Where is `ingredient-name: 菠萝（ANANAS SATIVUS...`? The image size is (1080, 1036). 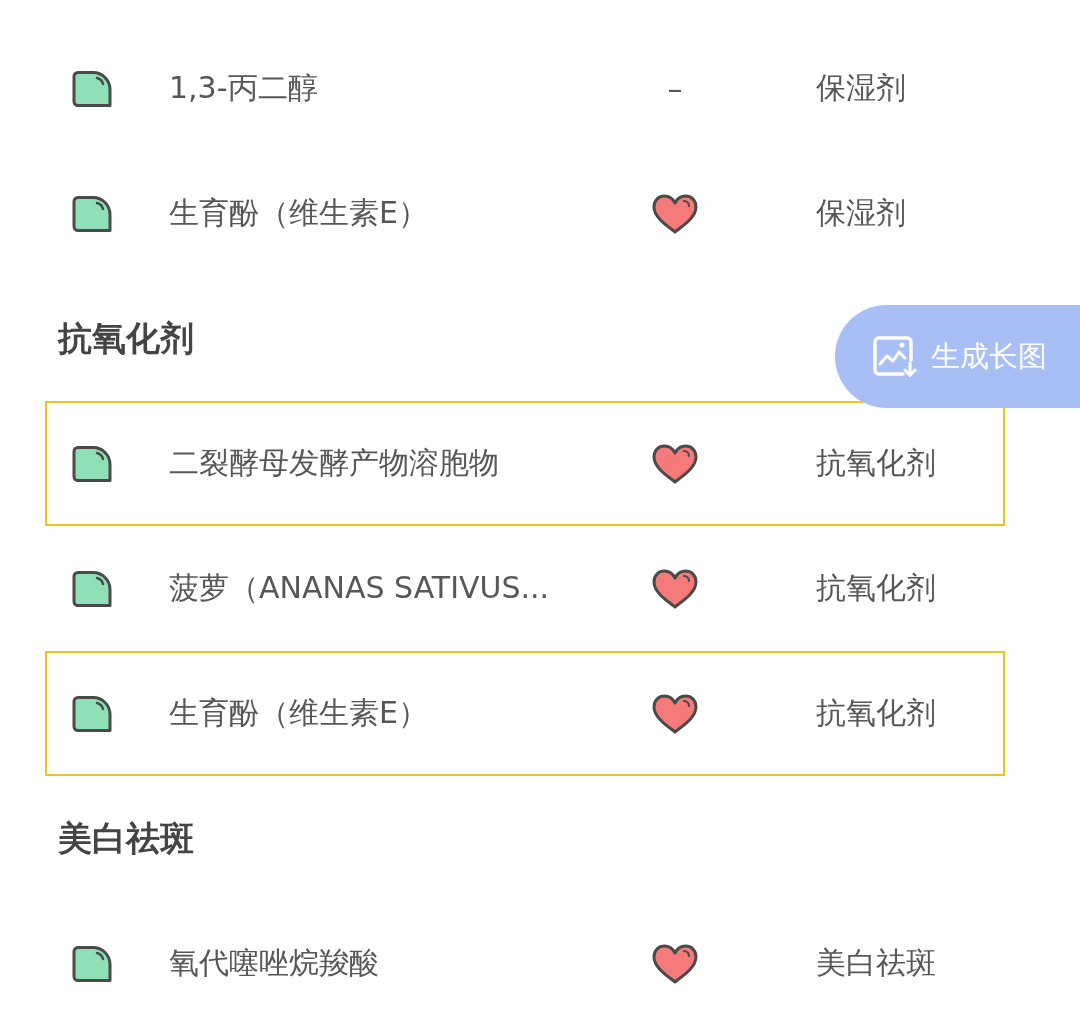
ingredient-name: 菠萝（ANANAS SATIVUS... is located at coordinates (360, 588).